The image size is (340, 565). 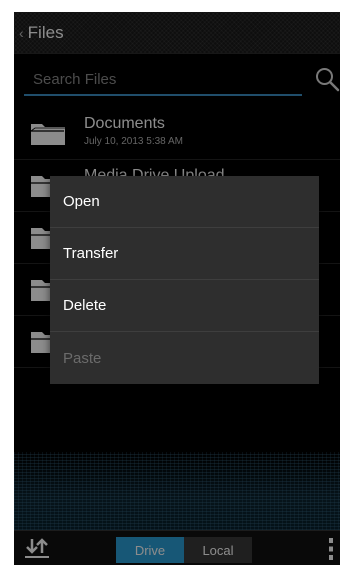 What do you see at coordinates (184, 202) in the screenshot?
I see `menu-item-open: Open` at bounding box center [184, 202].